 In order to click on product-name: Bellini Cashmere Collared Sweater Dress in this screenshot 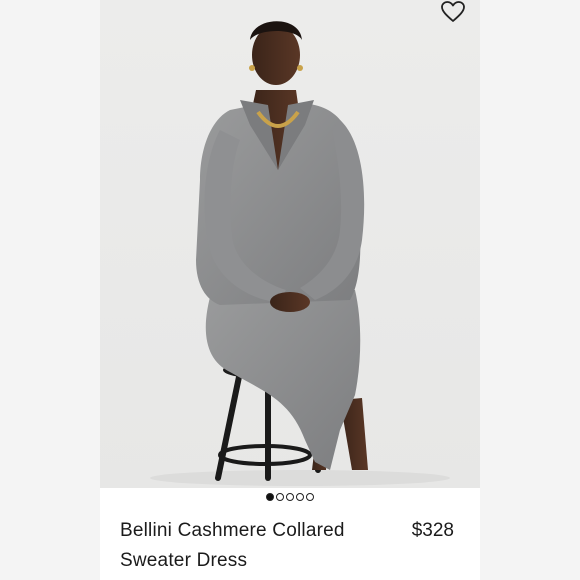, I will do `click(245, 546)`.